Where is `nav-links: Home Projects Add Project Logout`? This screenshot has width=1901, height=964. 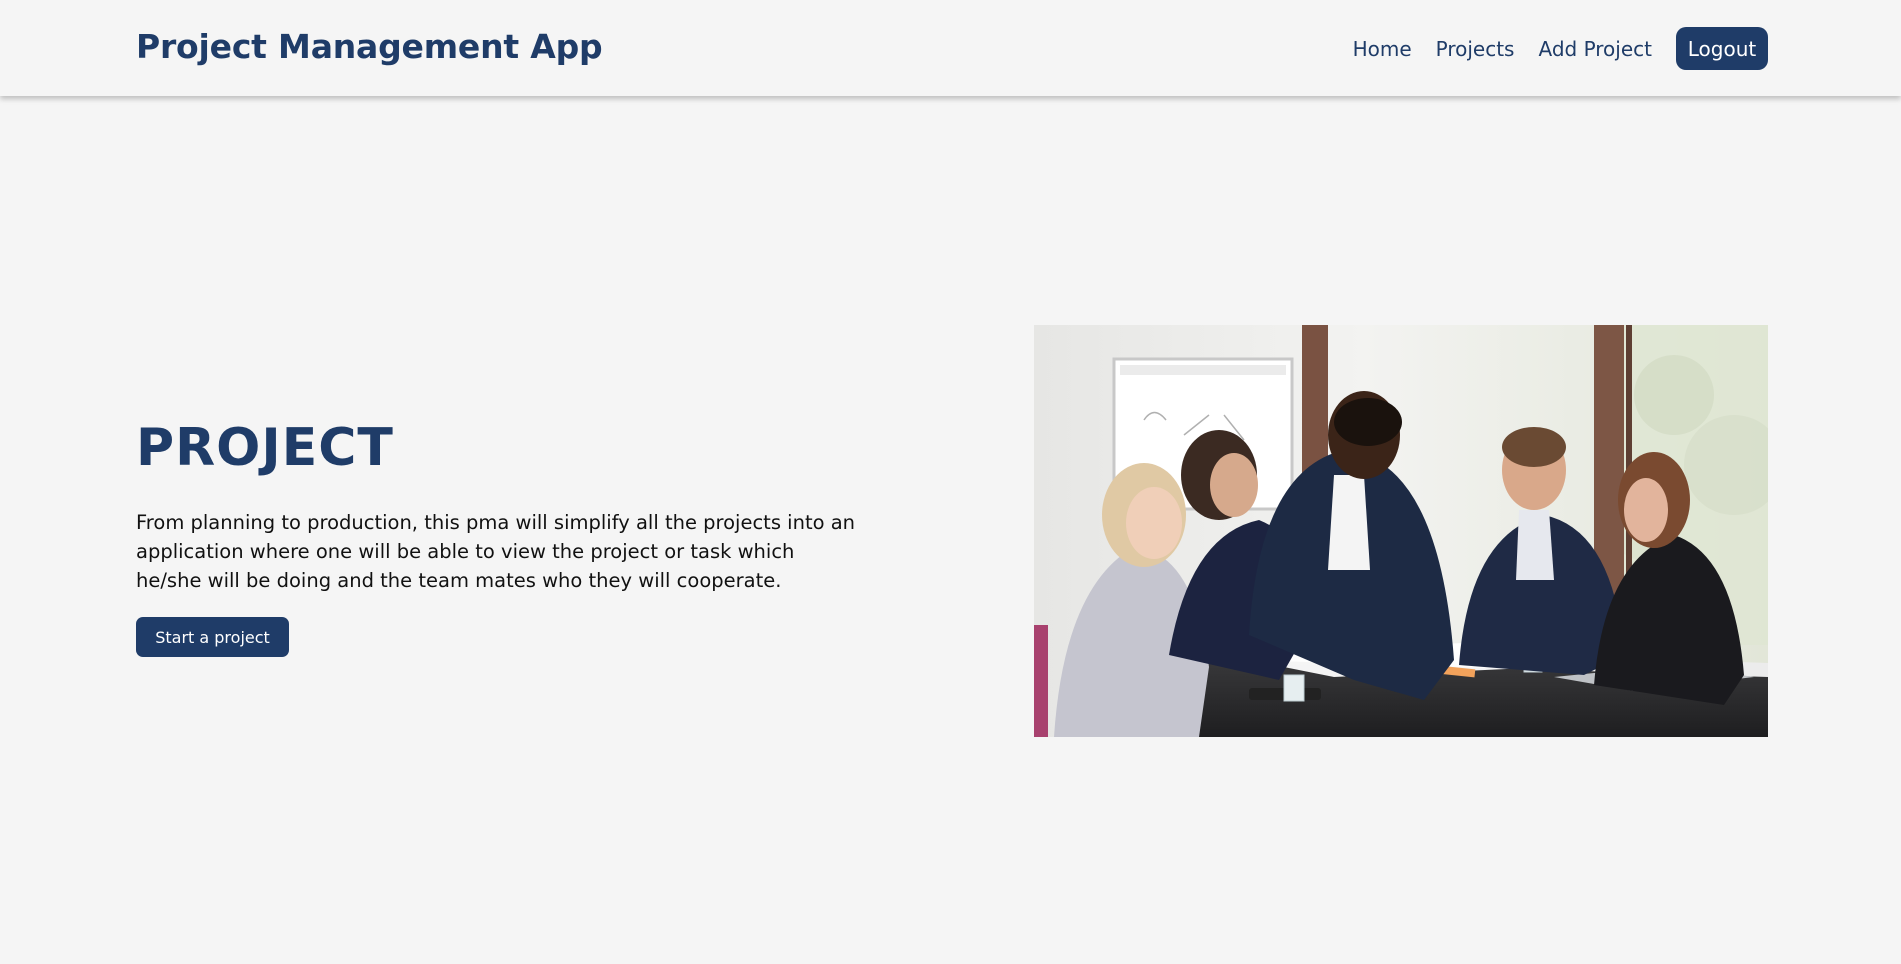 nav-links: Home Projects Add Project Logout is located at coordinates (1548, 48).